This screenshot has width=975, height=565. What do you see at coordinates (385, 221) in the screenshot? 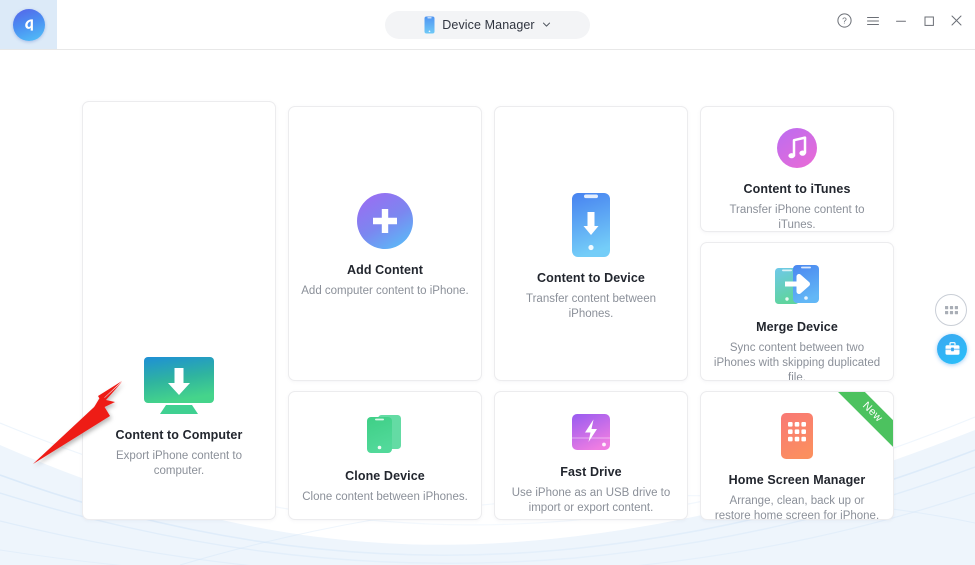
I see `plus-circle-icon` at bounding box center [385, 221].